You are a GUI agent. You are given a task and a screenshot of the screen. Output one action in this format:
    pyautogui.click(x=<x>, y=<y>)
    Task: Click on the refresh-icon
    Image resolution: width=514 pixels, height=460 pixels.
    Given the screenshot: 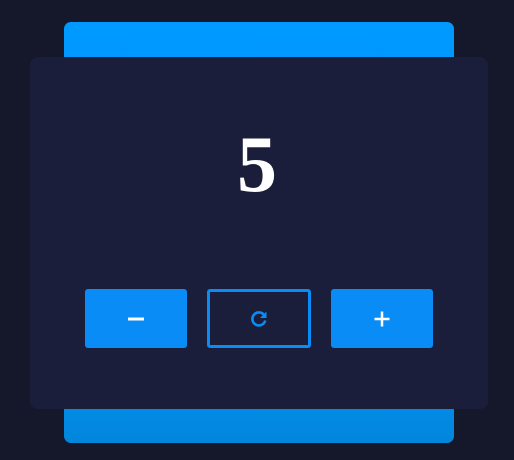 What is the action you would take?
    pyautogui.click(x=259, y=318)
    